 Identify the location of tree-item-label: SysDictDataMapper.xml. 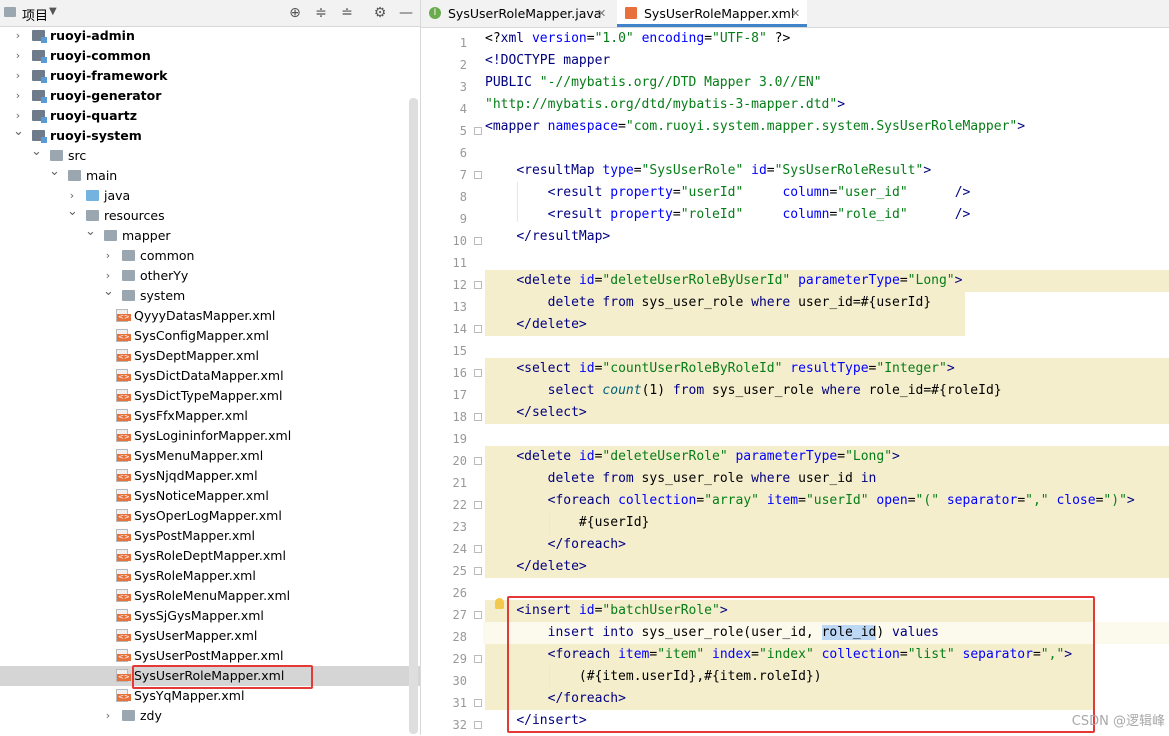
(209, 375).